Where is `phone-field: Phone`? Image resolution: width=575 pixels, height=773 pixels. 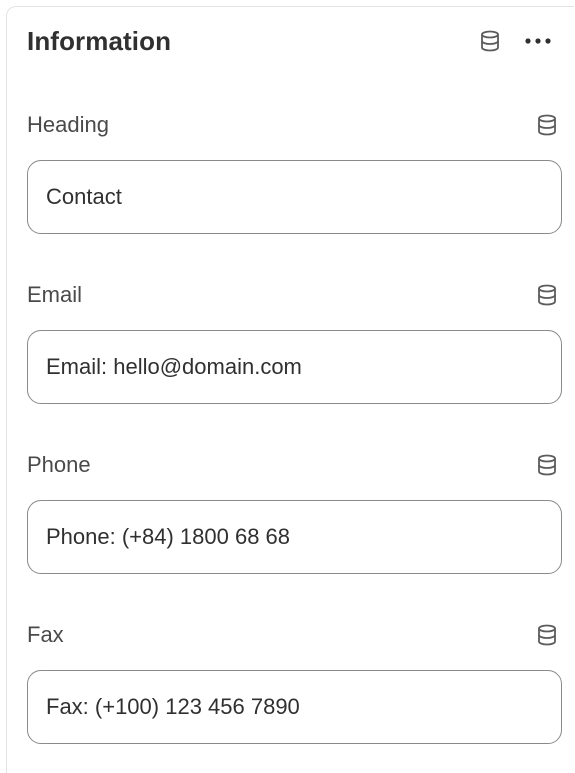
phone-field: Phone is located at coordinates (294, 512).